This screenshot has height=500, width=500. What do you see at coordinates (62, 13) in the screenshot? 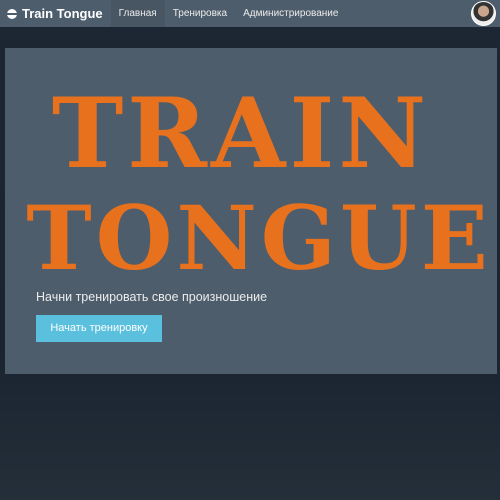
I see `brand-name: Train Tongue` at bounding box center [62, 13].